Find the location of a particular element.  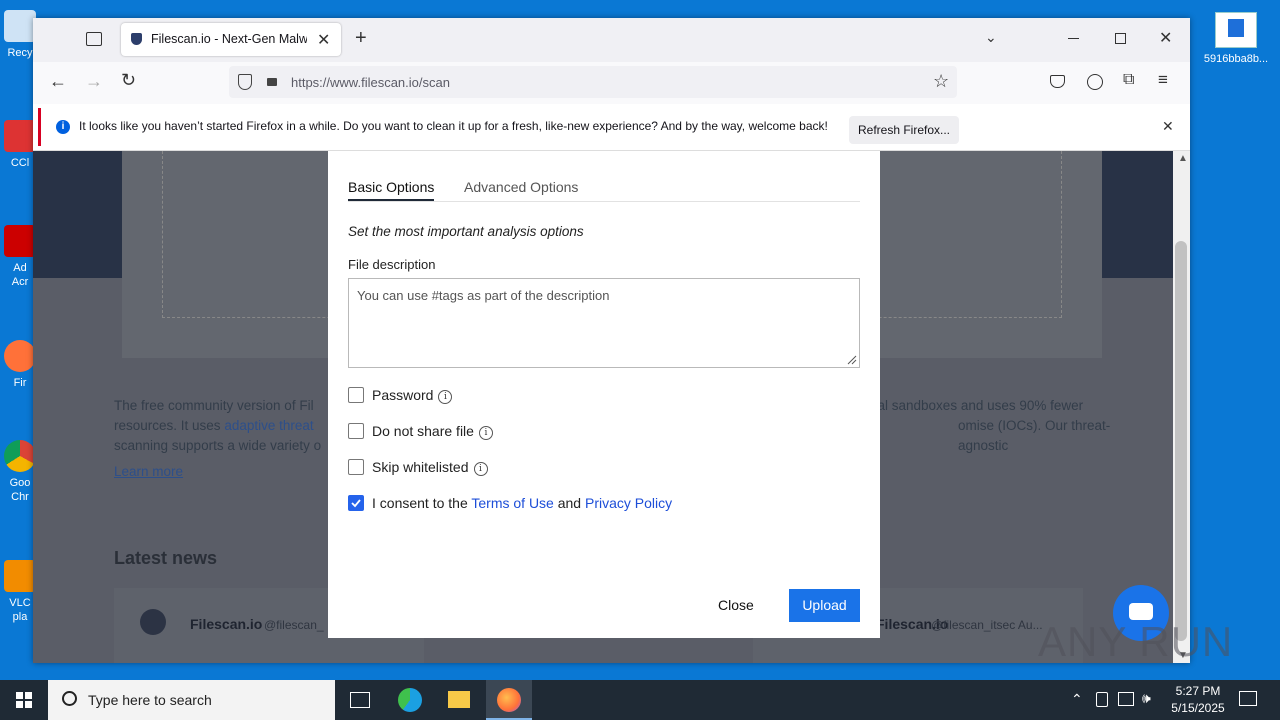

resize-grip-icon is located at coordinates (851, 359).